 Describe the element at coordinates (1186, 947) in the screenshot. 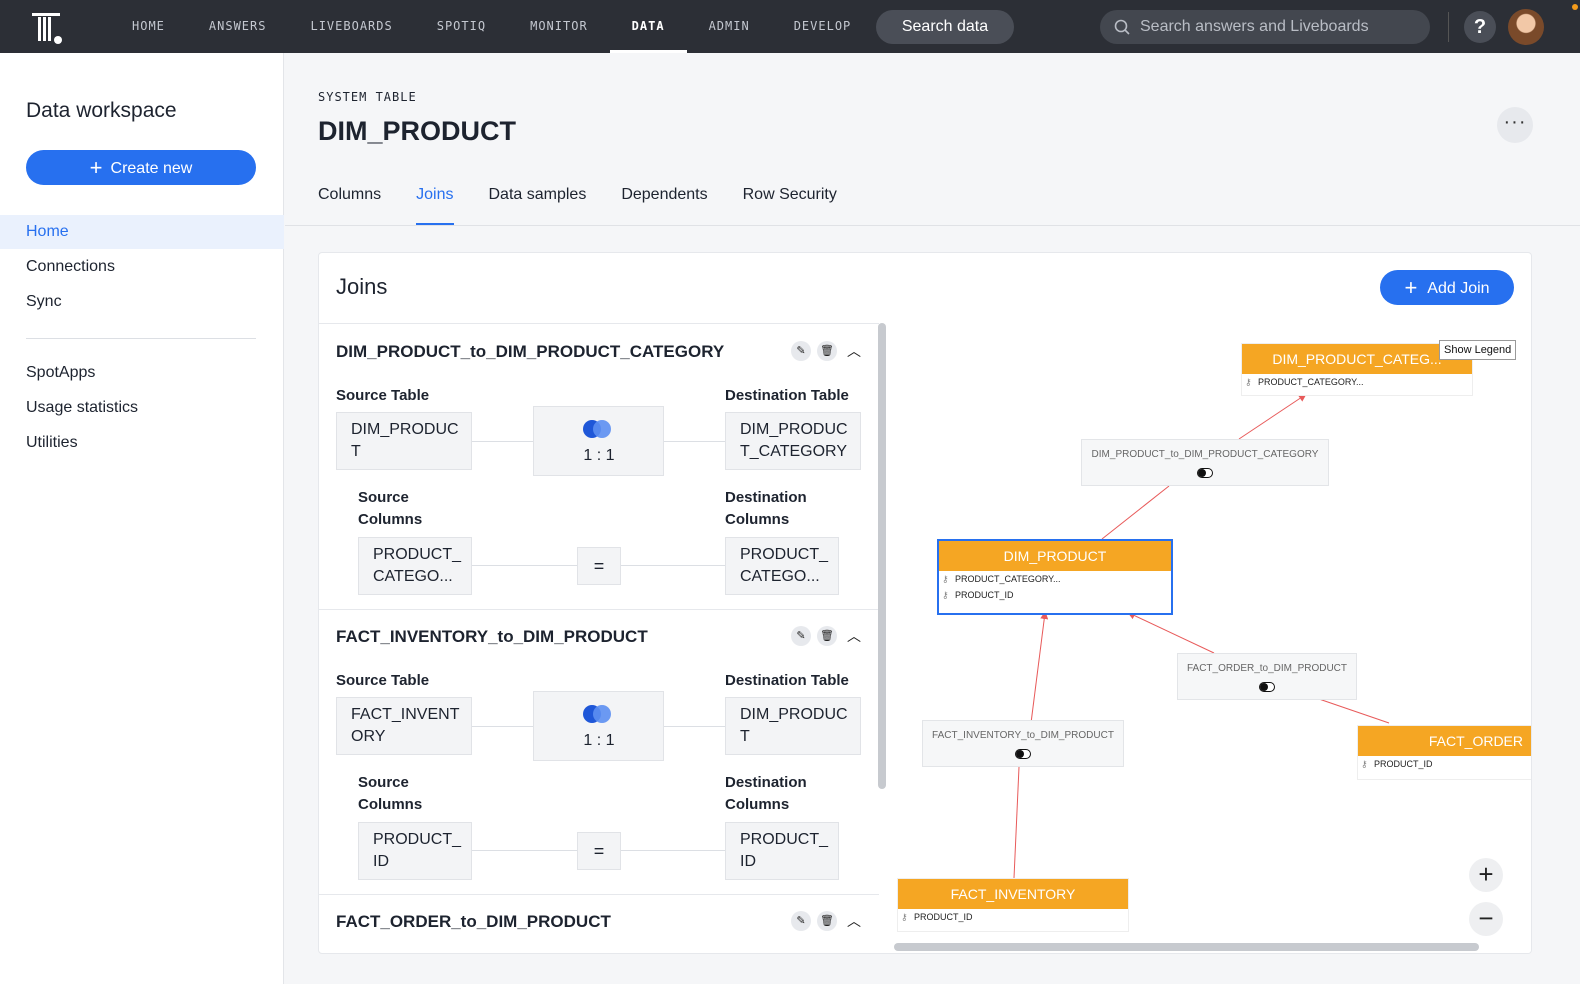

I see `horizontal-scrollbar` at that location.